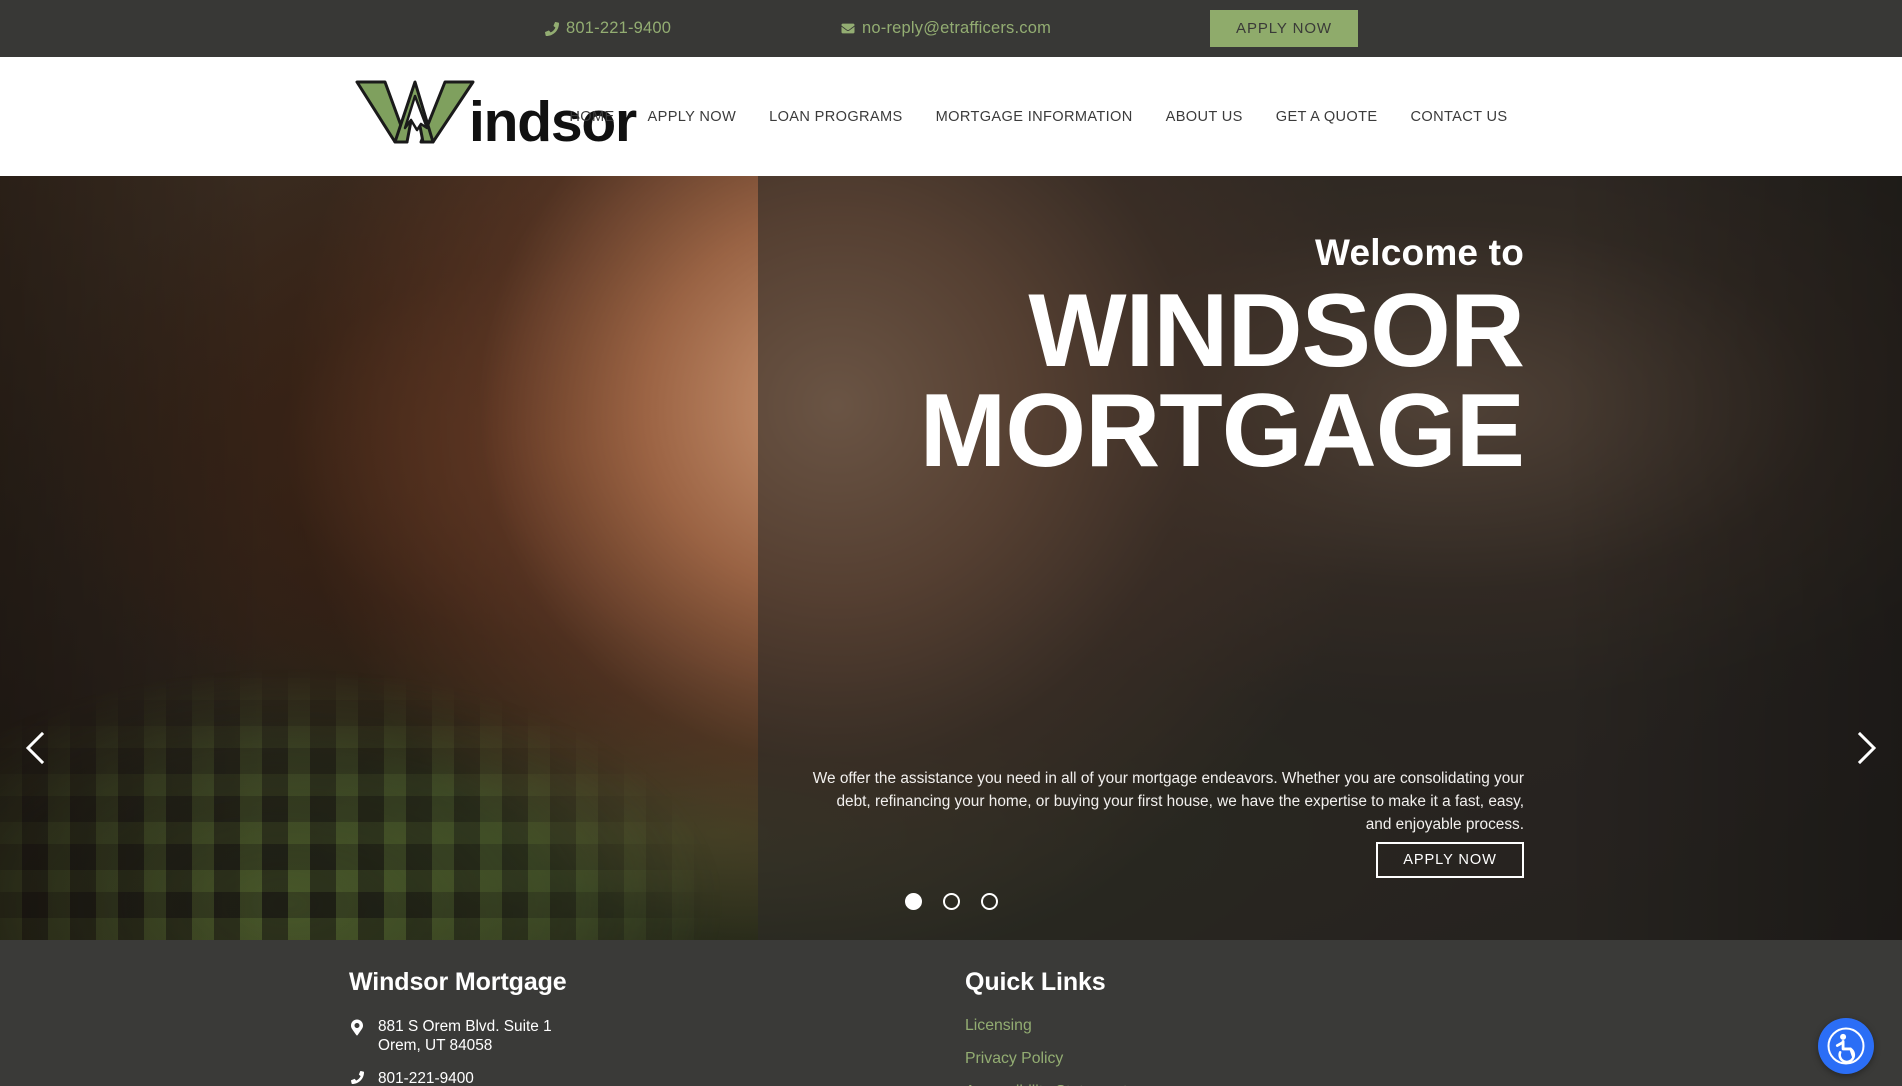 The width and height of the screenshot is (1902, 1086). Describe the element at coordinates (1034, 117) in the screenshot. I see `nav-item-mortgage-information: MORTGAGE INFORMATION` at that location.